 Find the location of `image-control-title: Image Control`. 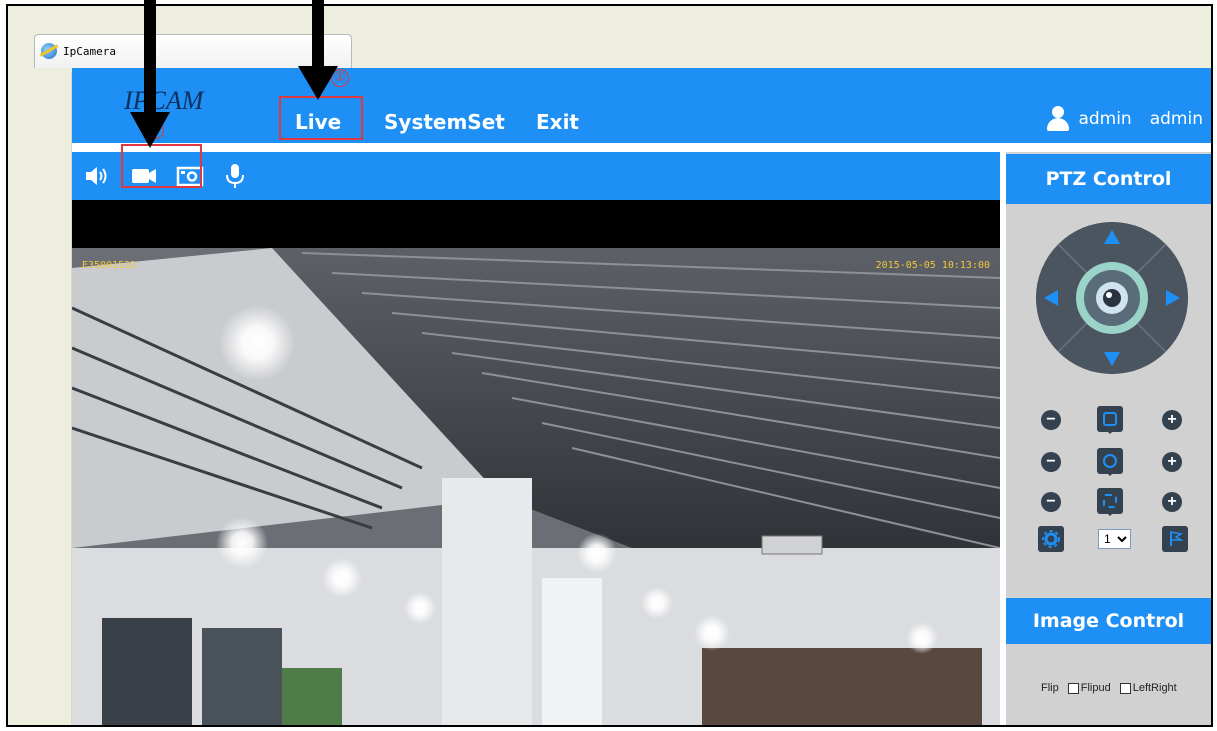

image-control-title: Image Control is located at coordinates (1108, 621).